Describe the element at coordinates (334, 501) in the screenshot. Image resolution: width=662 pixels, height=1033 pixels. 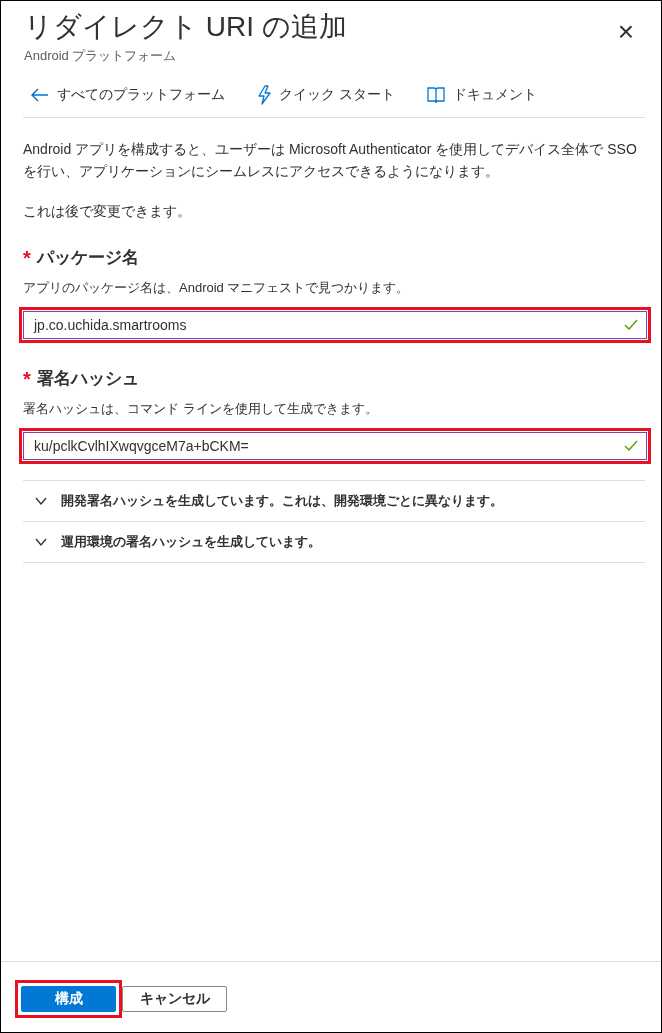
I see `expander-row: 開発署名ハッシュを生成しています。これは、開発環境ごとに異なります。` at that location.